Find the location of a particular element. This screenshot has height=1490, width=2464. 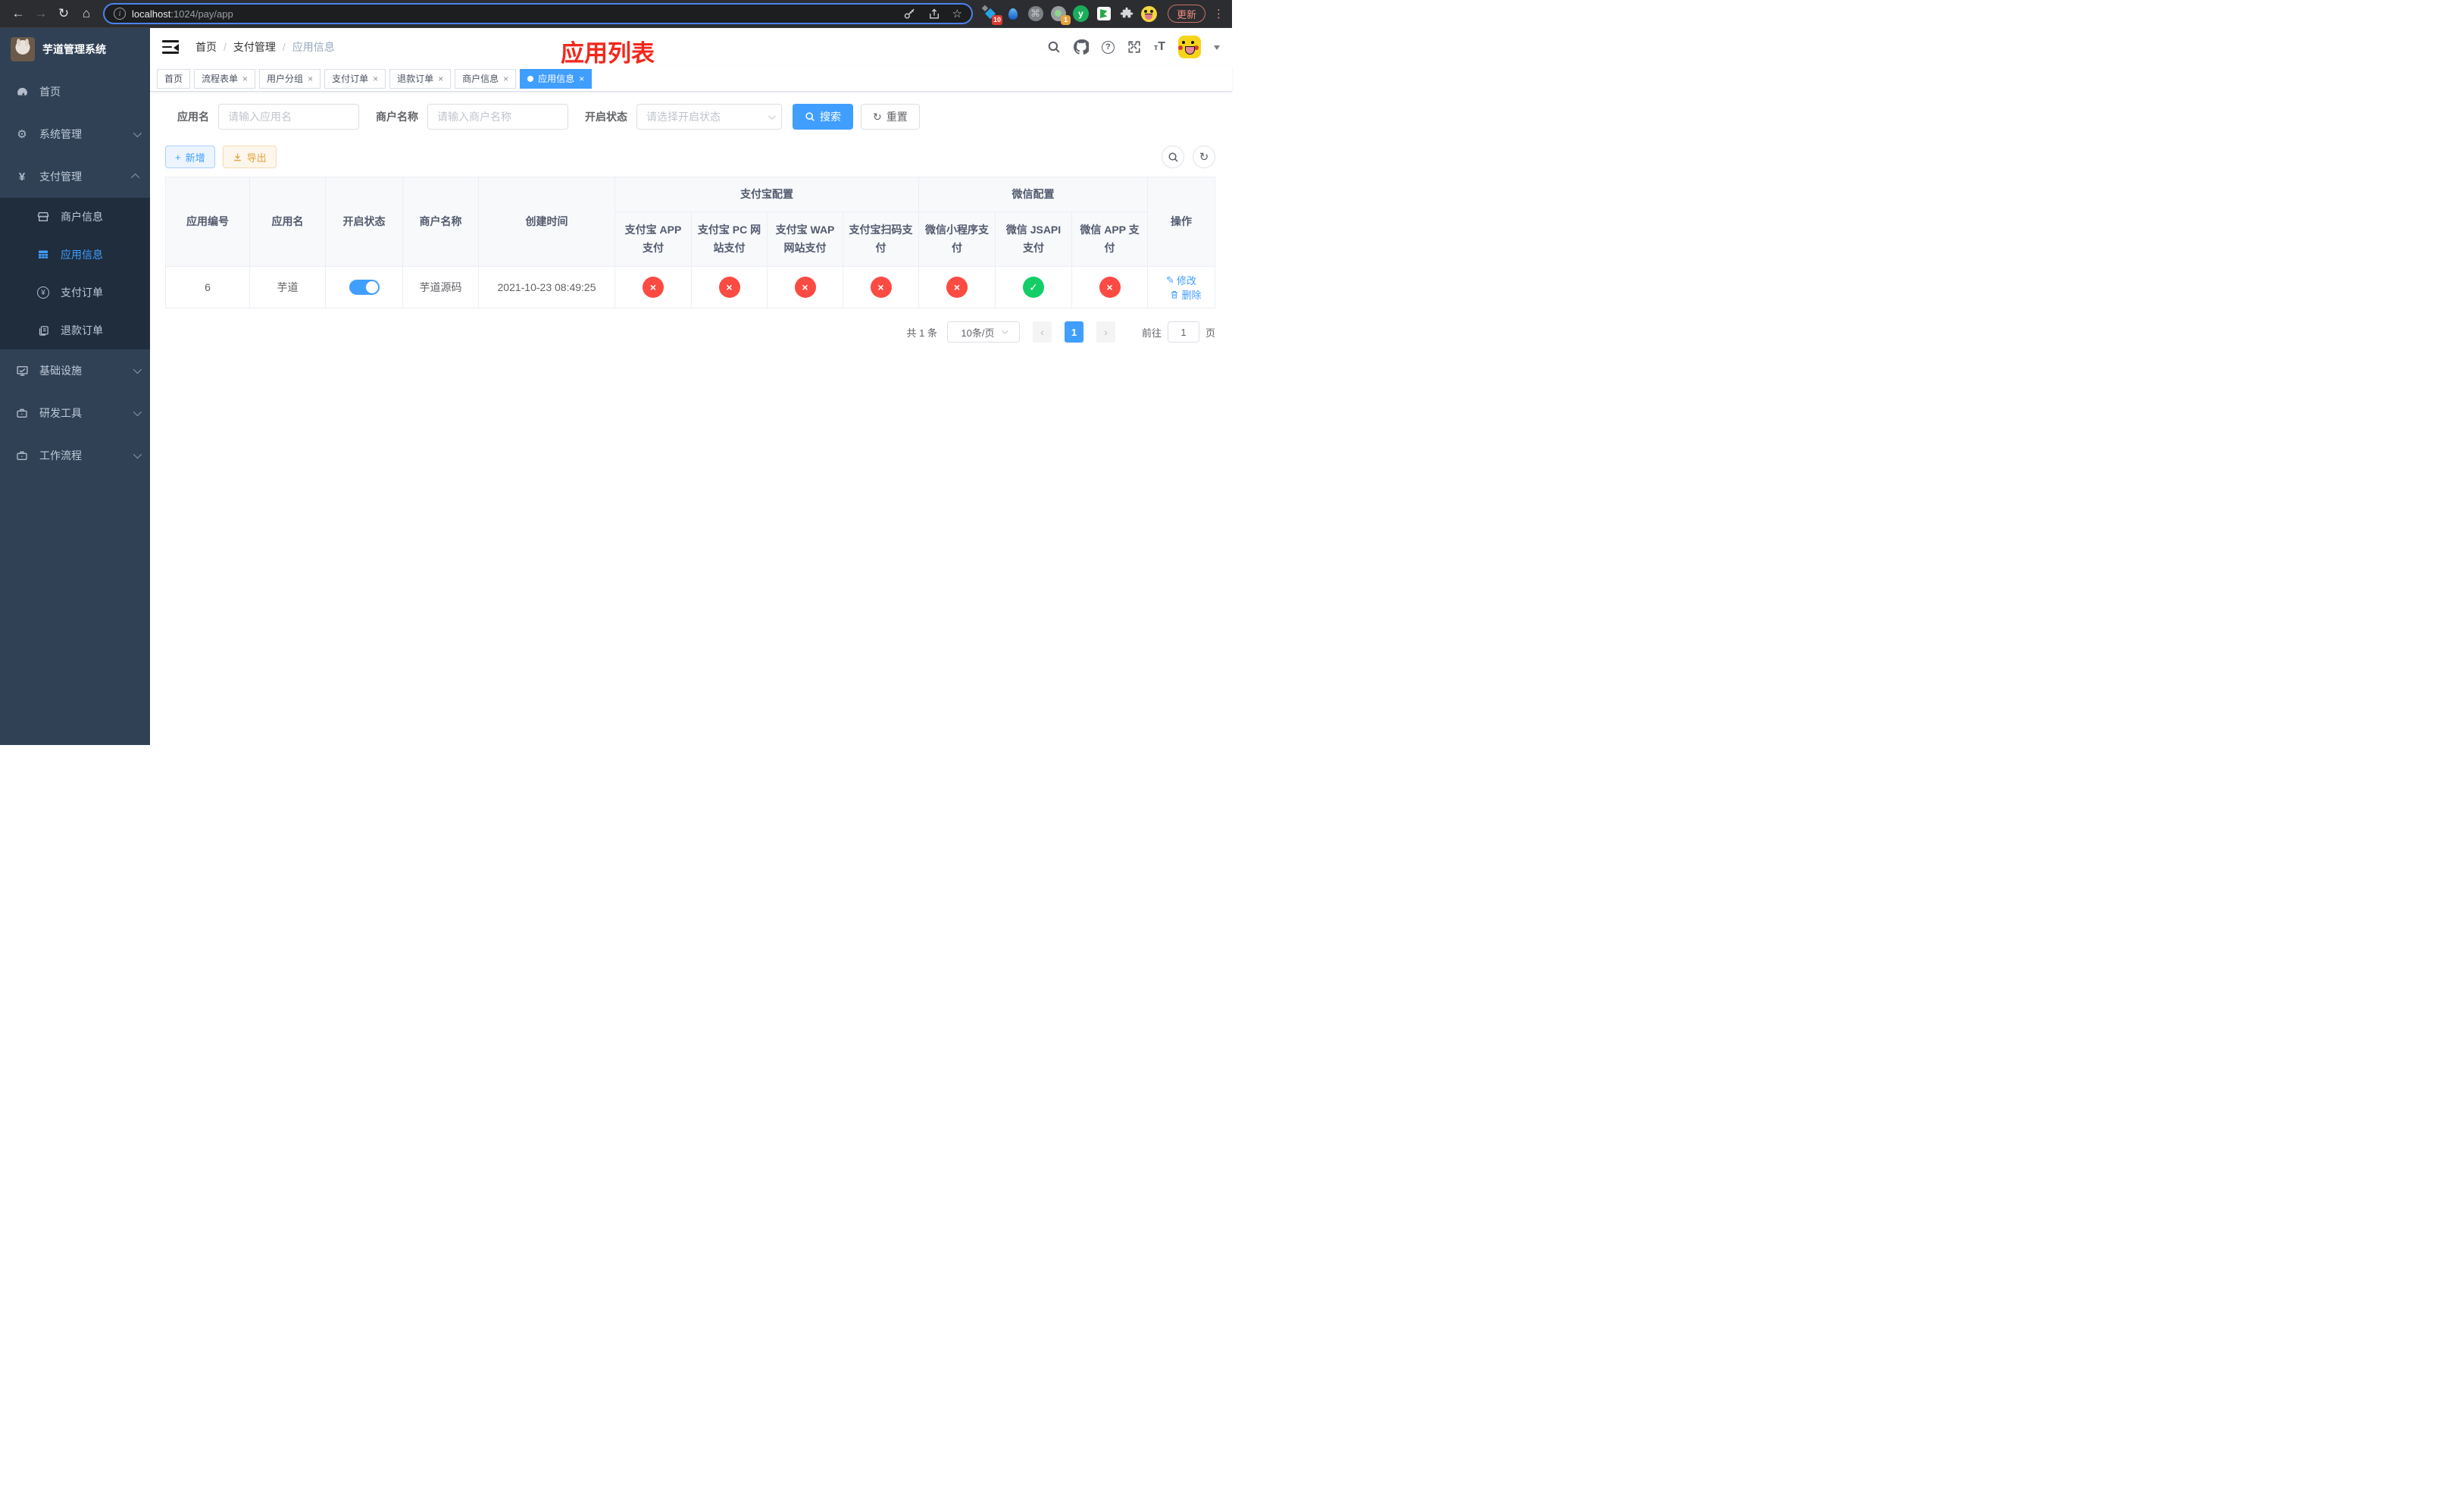

reset-button: ↻ 重置 is located at coordinates (890, 117).